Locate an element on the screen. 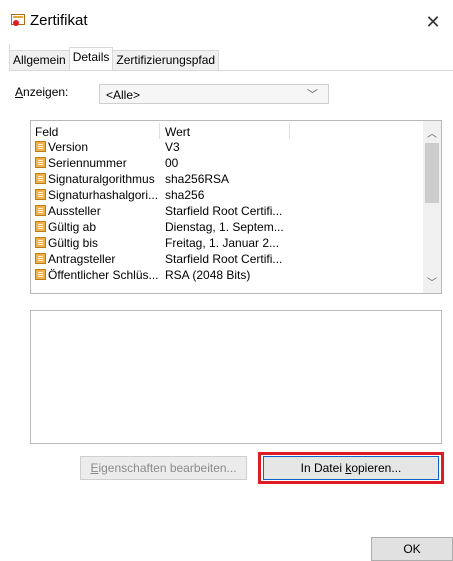  chevron-up-icon: ︿ is located at coordinates (432, 132).